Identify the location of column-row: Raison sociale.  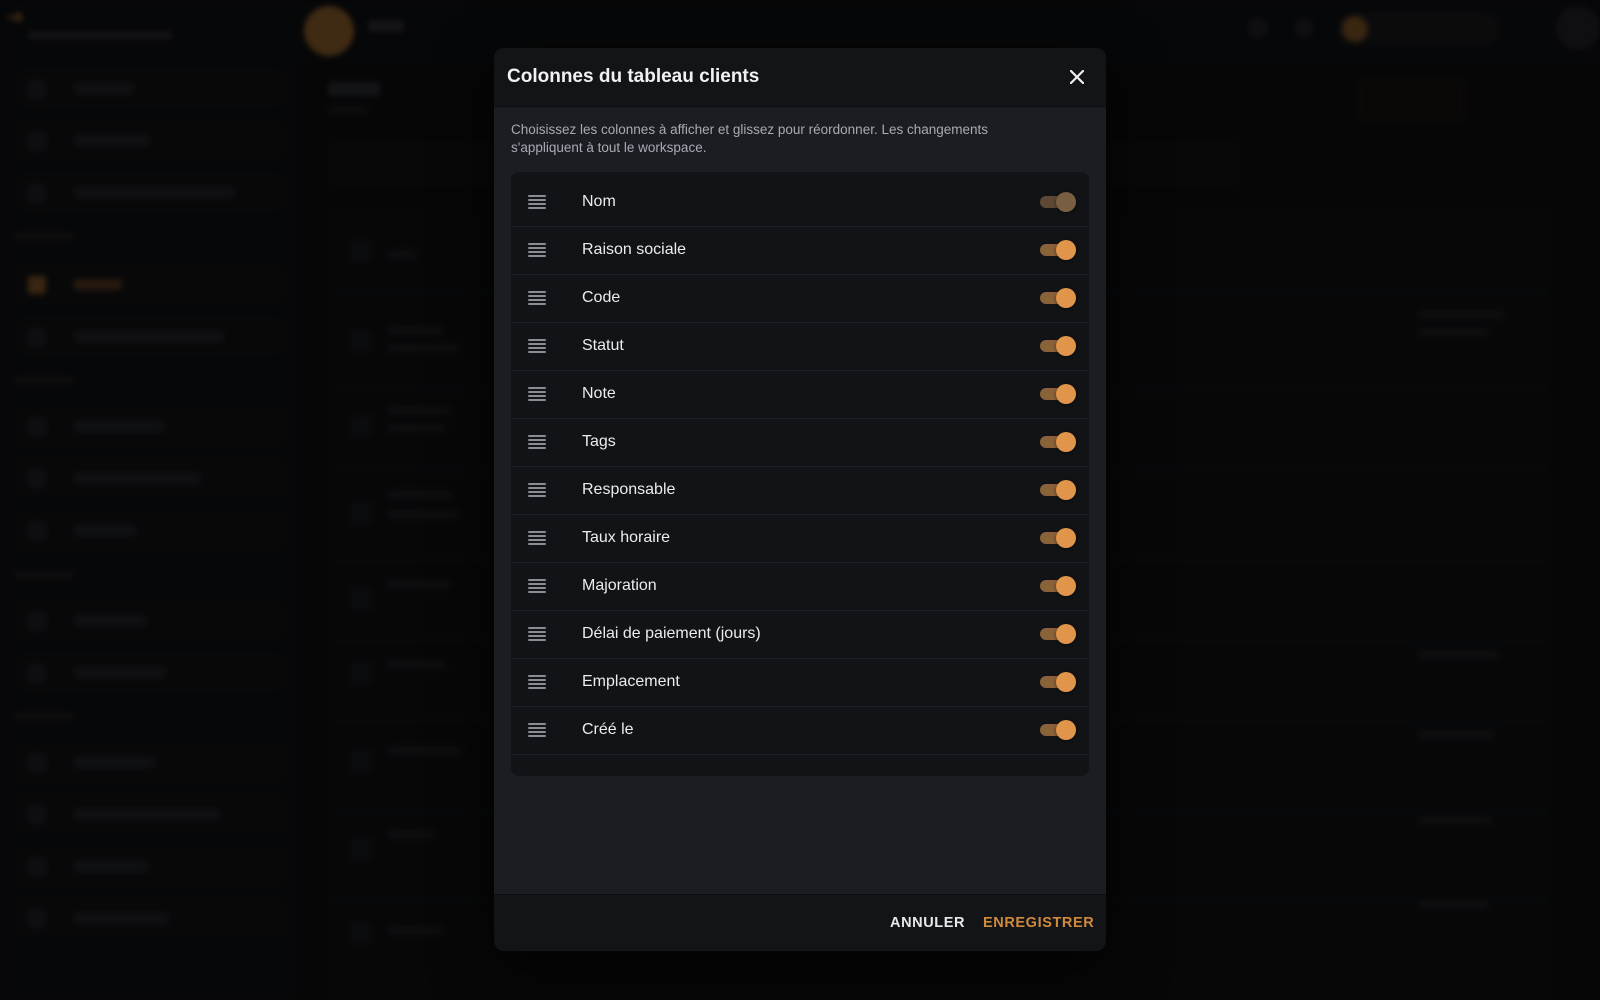
(800, 250).